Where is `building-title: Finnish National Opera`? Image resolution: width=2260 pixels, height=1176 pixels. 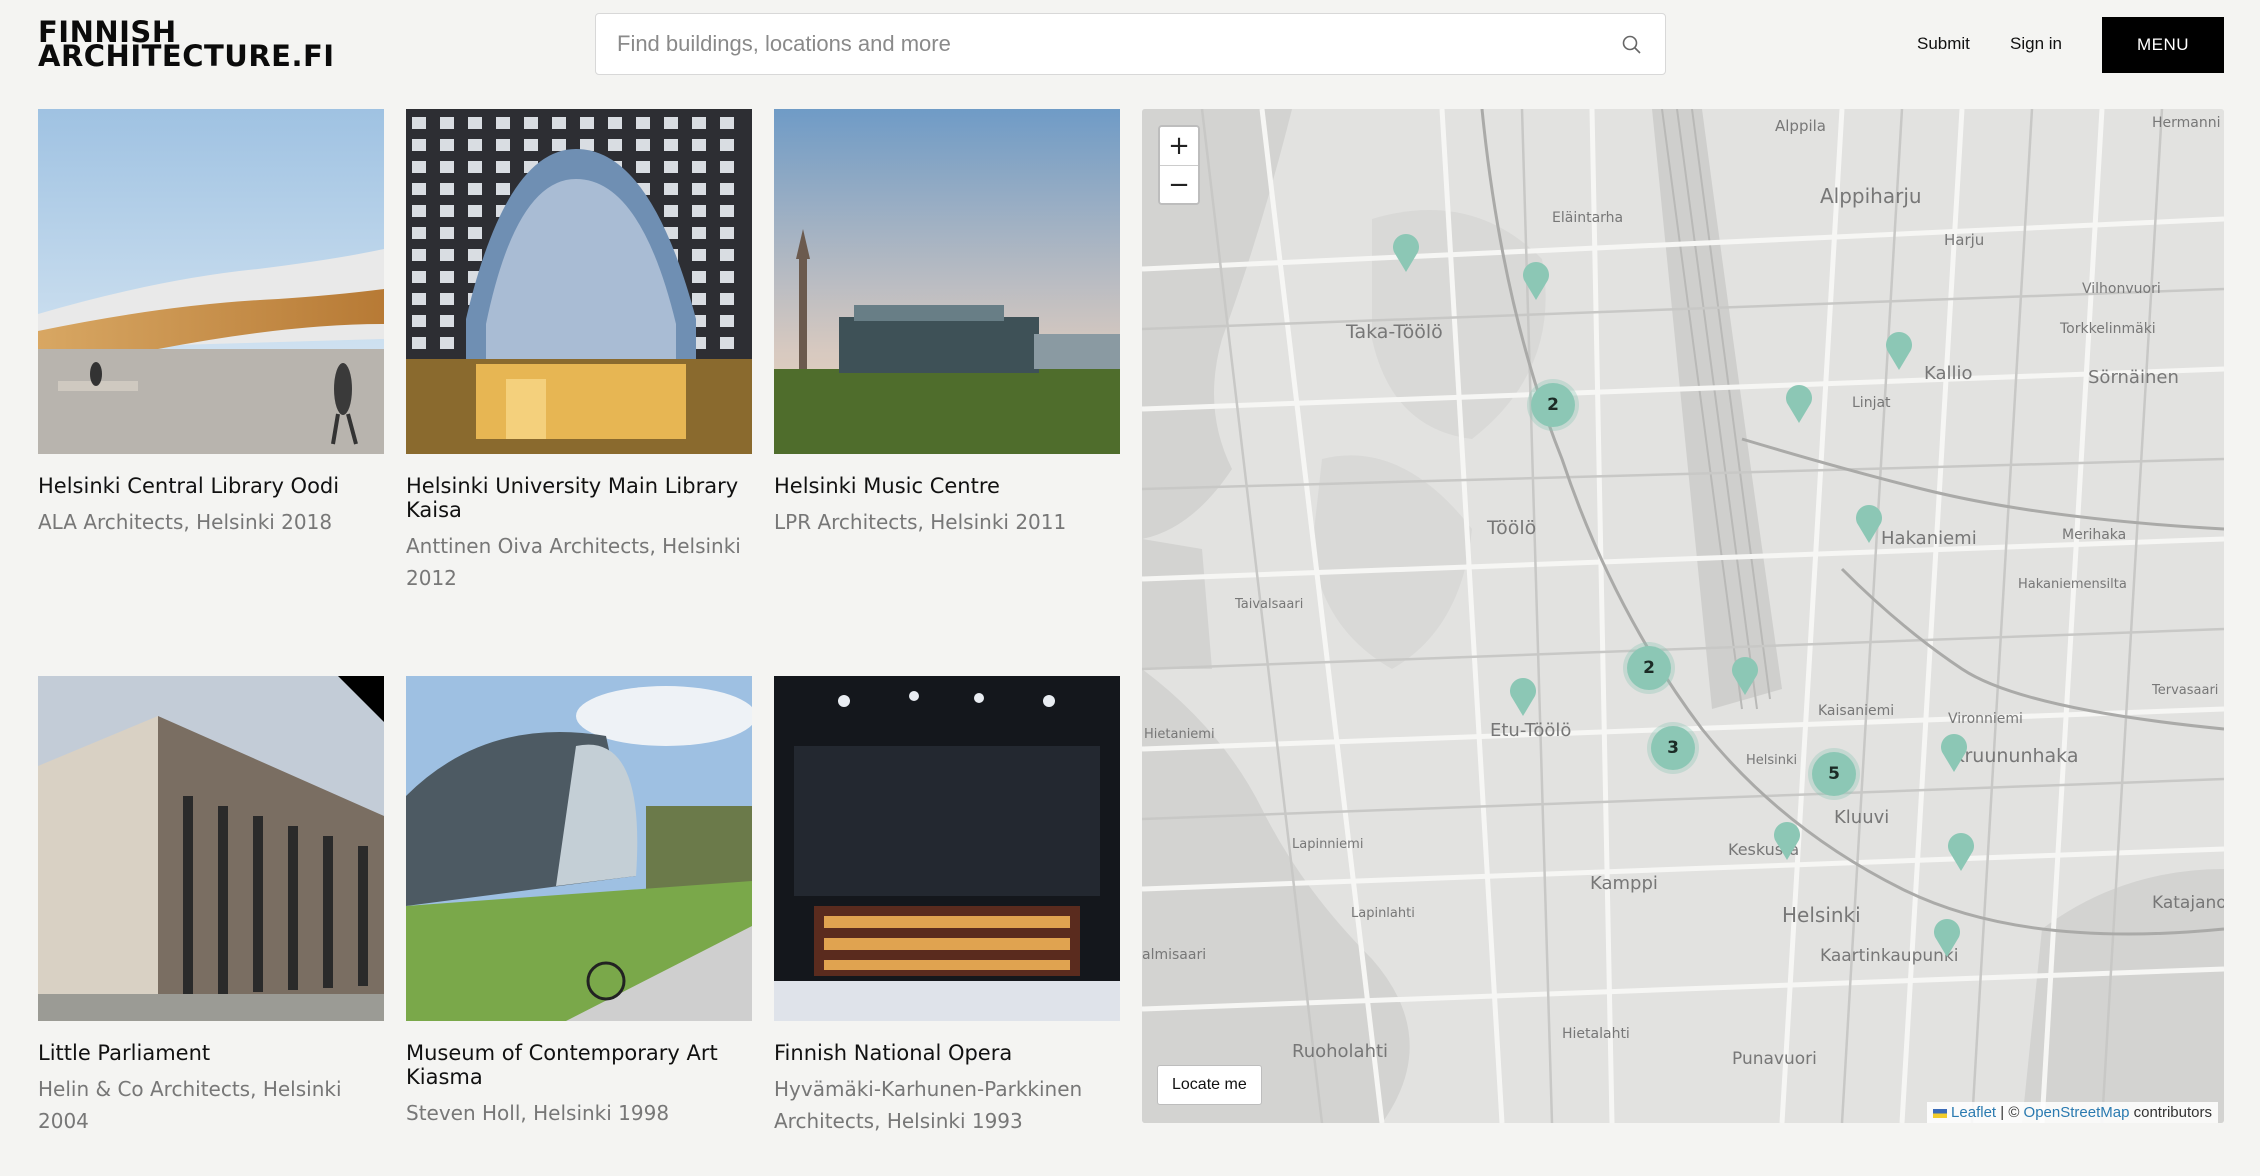
building-title: Finnish National Opera is located at coordinates (947, 1053).